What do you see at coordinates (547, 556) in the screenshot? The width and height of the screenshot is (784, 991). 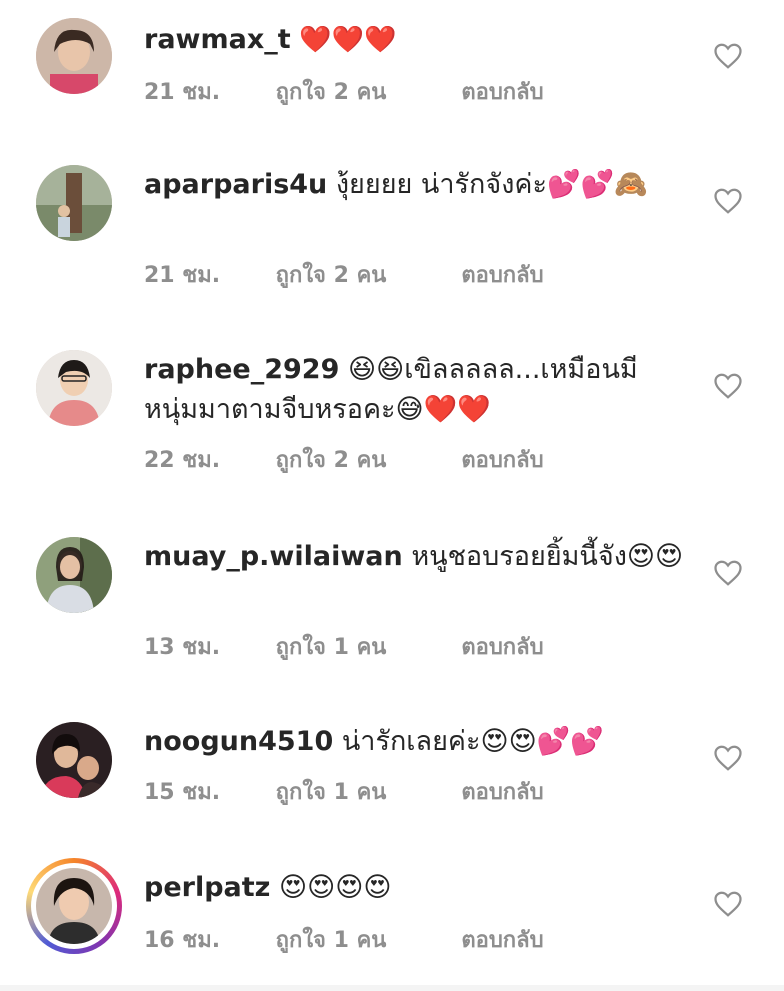 I see `comment-text: หนูชอบรอยยิ้มนี้จัง😍😍` at bounding box center [547, 556].